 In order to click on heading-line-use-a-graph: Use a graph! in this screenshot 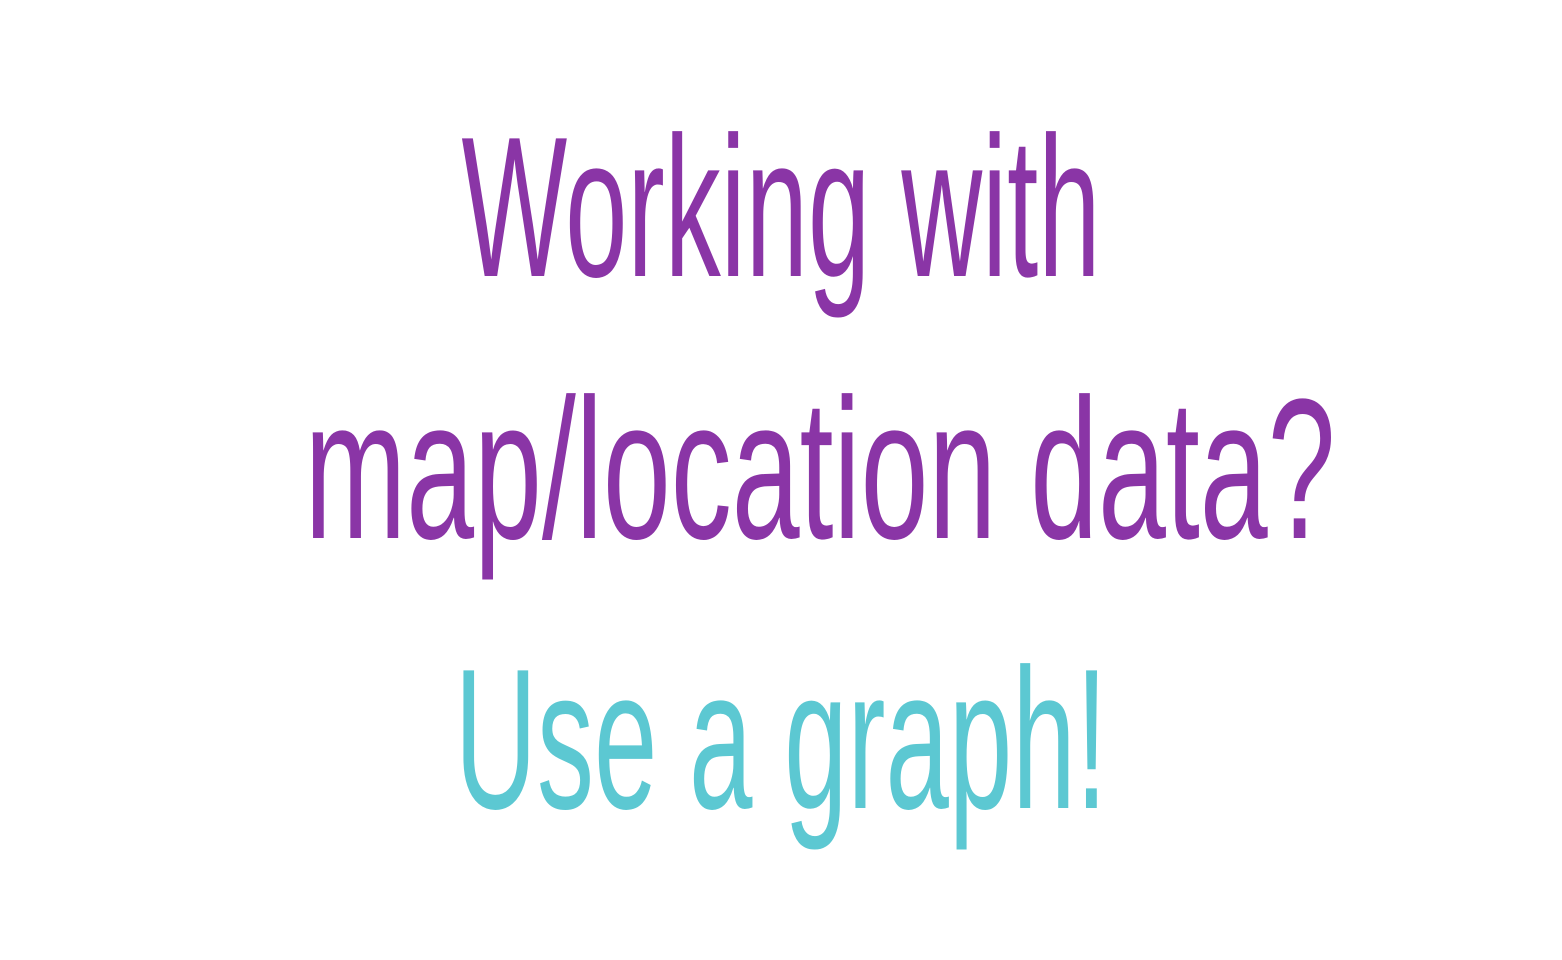, I will do `click(781, 739)`.